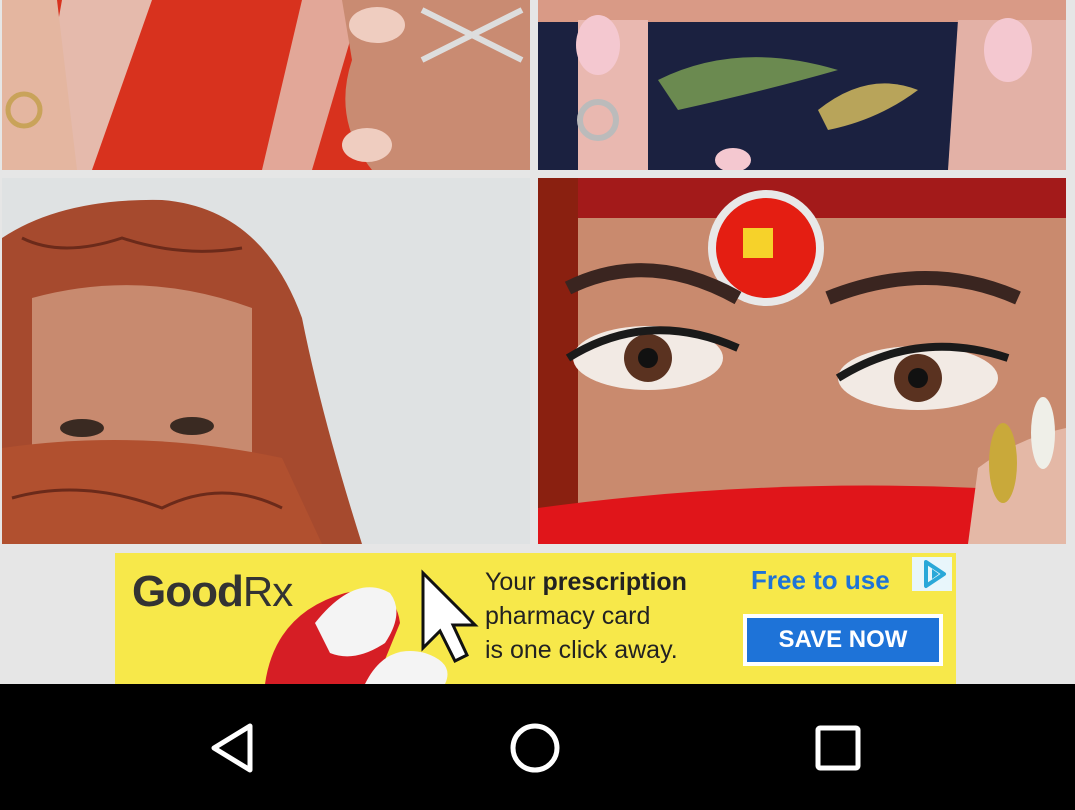 This screenshot has width=1075, height=810. What do you see at coordinates (234, 748) in the screenshot?
I see `back-icon` at bounding box center [234, 748].